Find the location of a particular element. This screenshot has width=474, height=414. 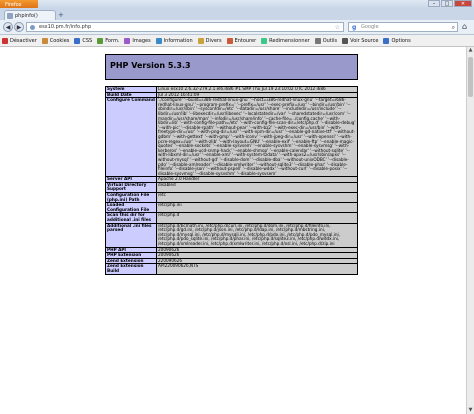

search-input: g Google ⌕ is located at coordinates (403, 27).